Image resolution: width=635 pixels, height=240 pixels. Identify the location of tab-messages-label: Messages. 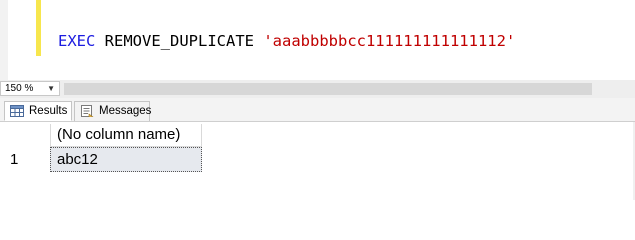
(125, 111).